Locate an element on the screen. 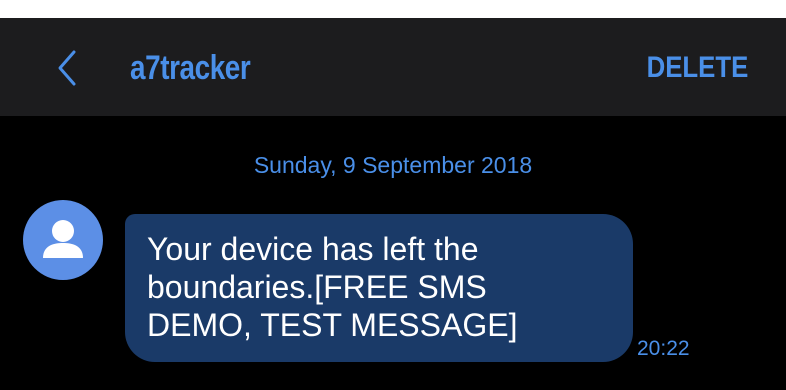 The image size is (786, 390). back-button is located at coordinates (67, 68).